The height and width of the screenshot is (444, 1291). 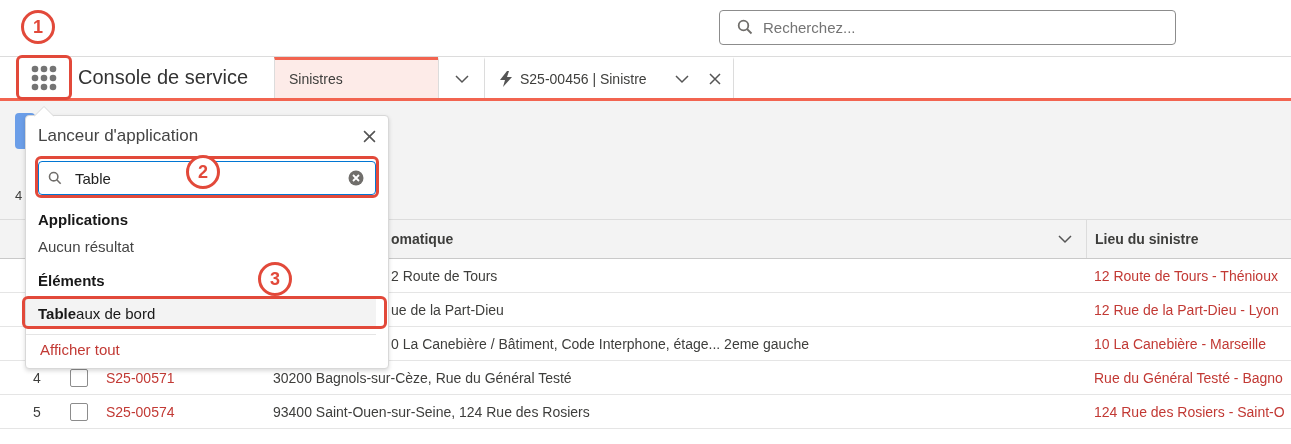 What do you see at coordinates (164, 77) in the screenshot?
I see `app-name: Console de service` at bounding box center [164, 77].